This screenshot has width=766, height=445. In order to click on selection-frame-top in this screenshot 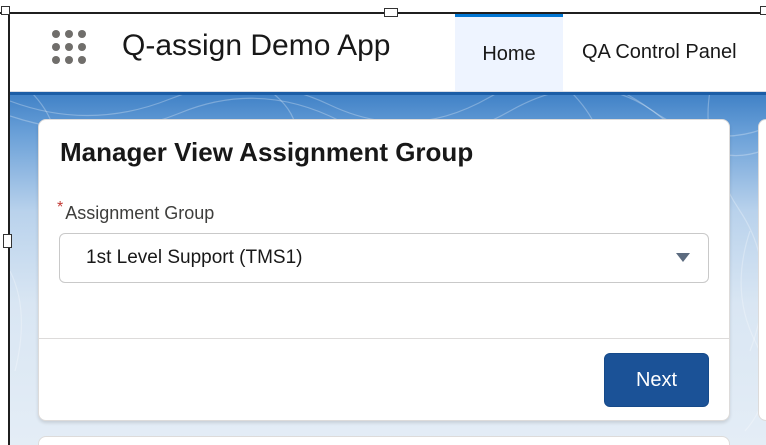, I will do `click(383, 13)`.